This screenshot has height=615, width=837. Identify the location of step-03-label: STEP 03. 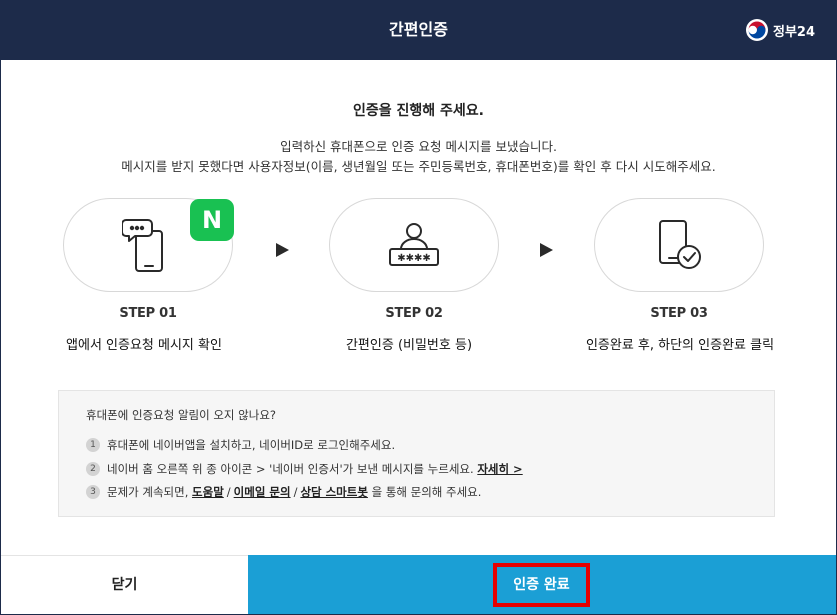
(679, 313).